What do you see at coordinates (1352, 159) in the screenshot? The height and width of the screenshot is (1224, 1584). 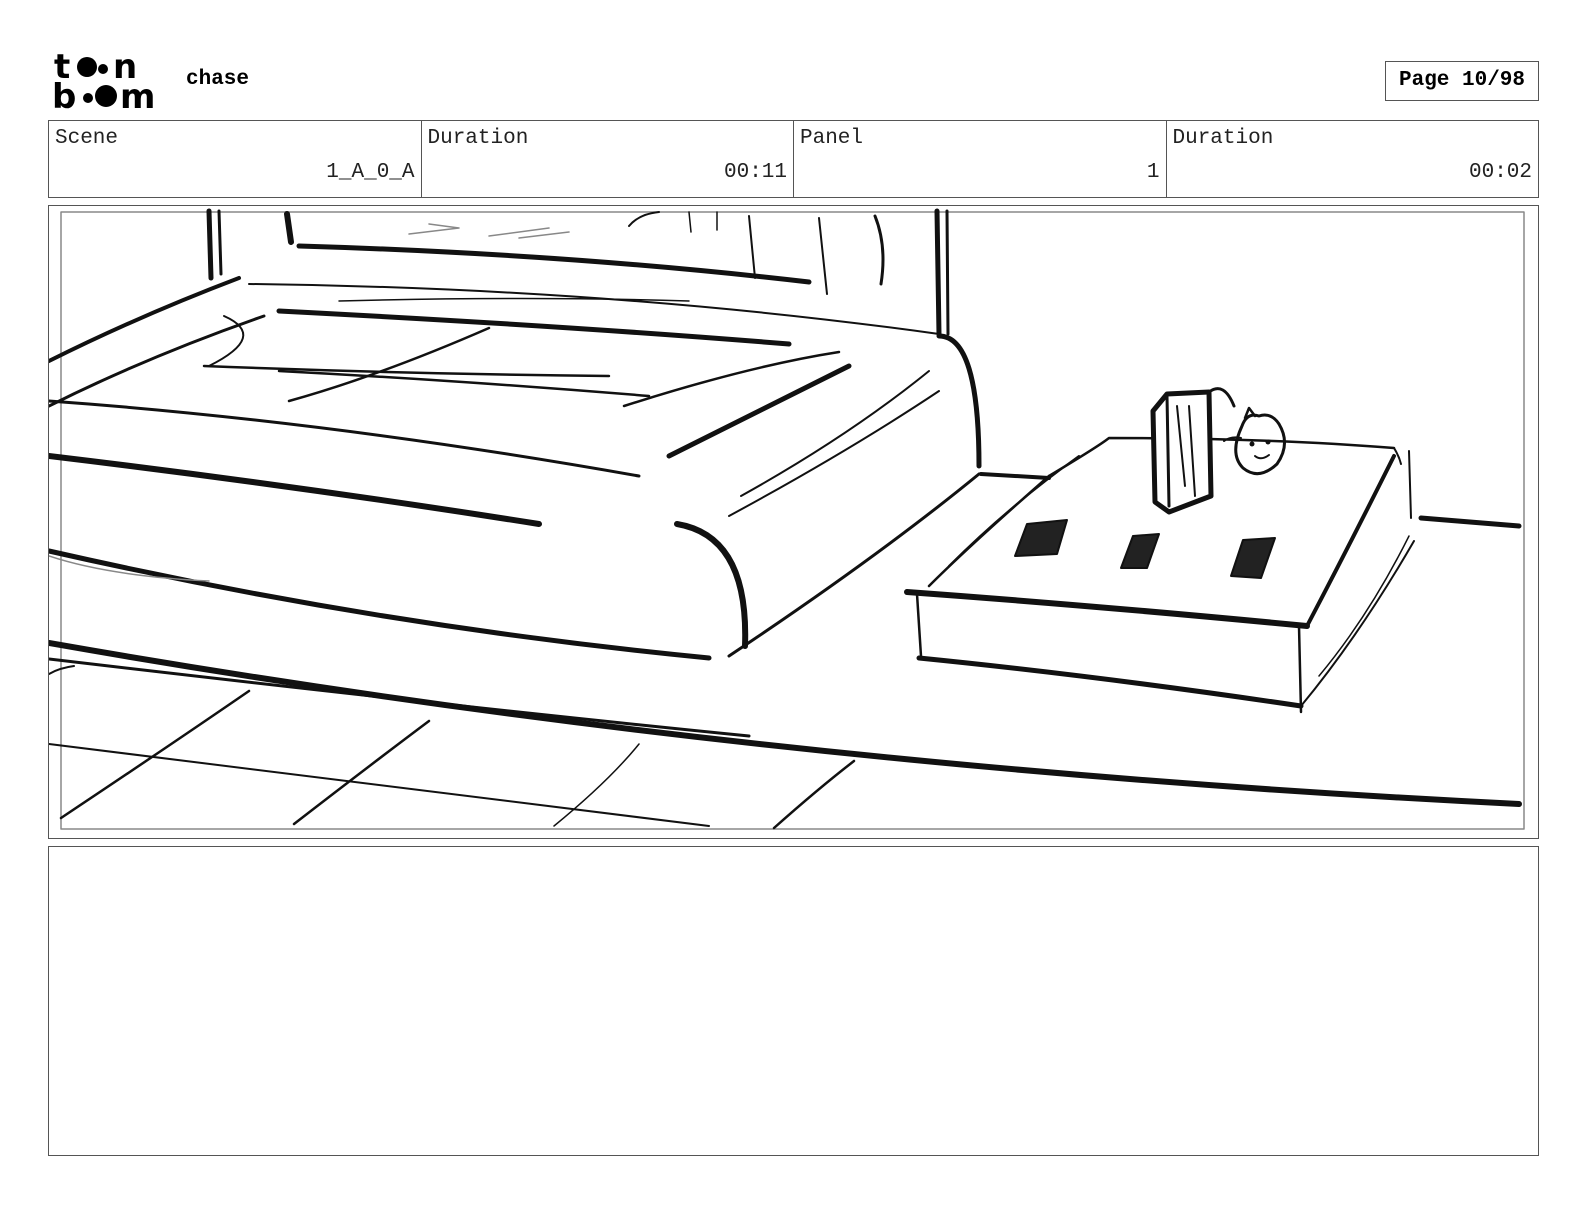 I see `panel-duration-cell: Duration 00:02` at bounding box center [1352, 159].